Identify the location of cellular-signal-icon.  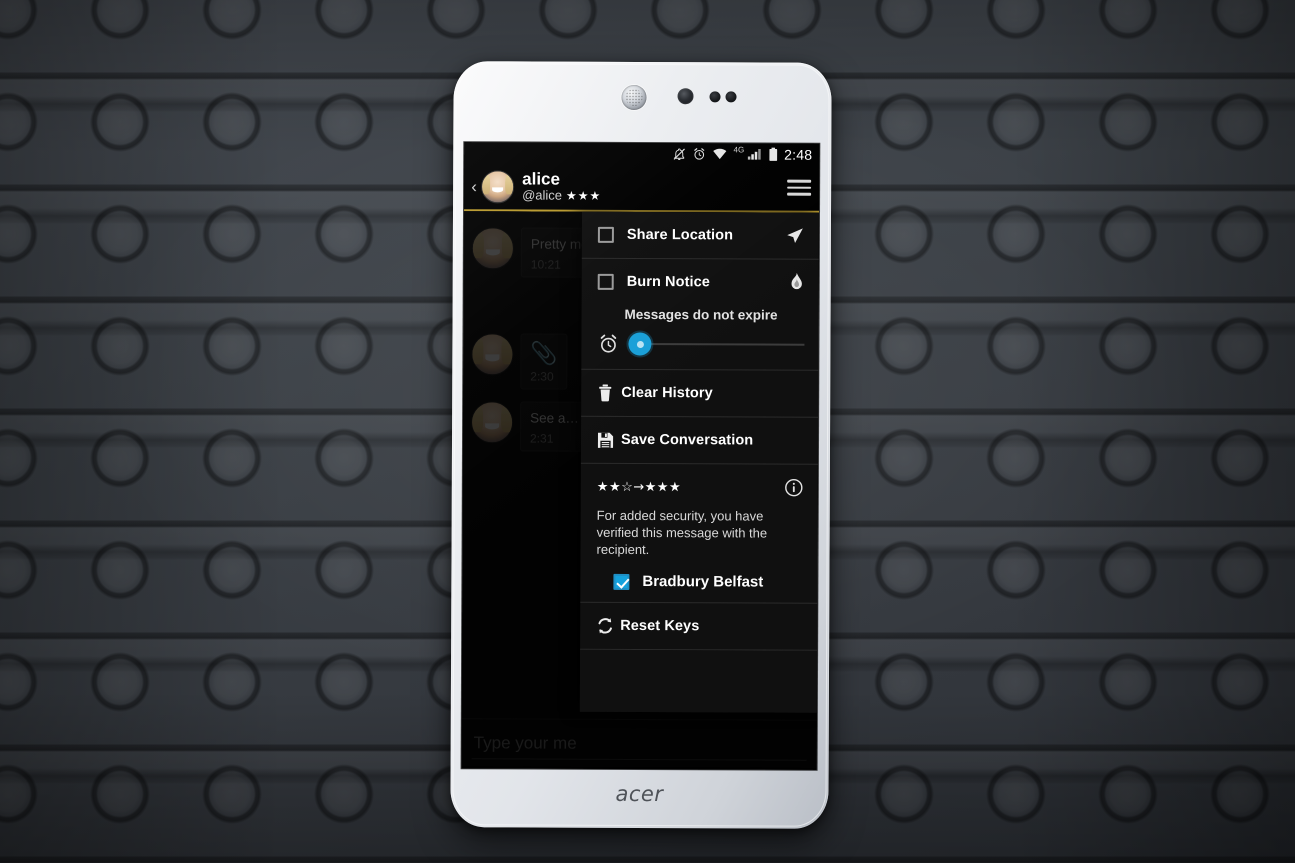
(754, 153).